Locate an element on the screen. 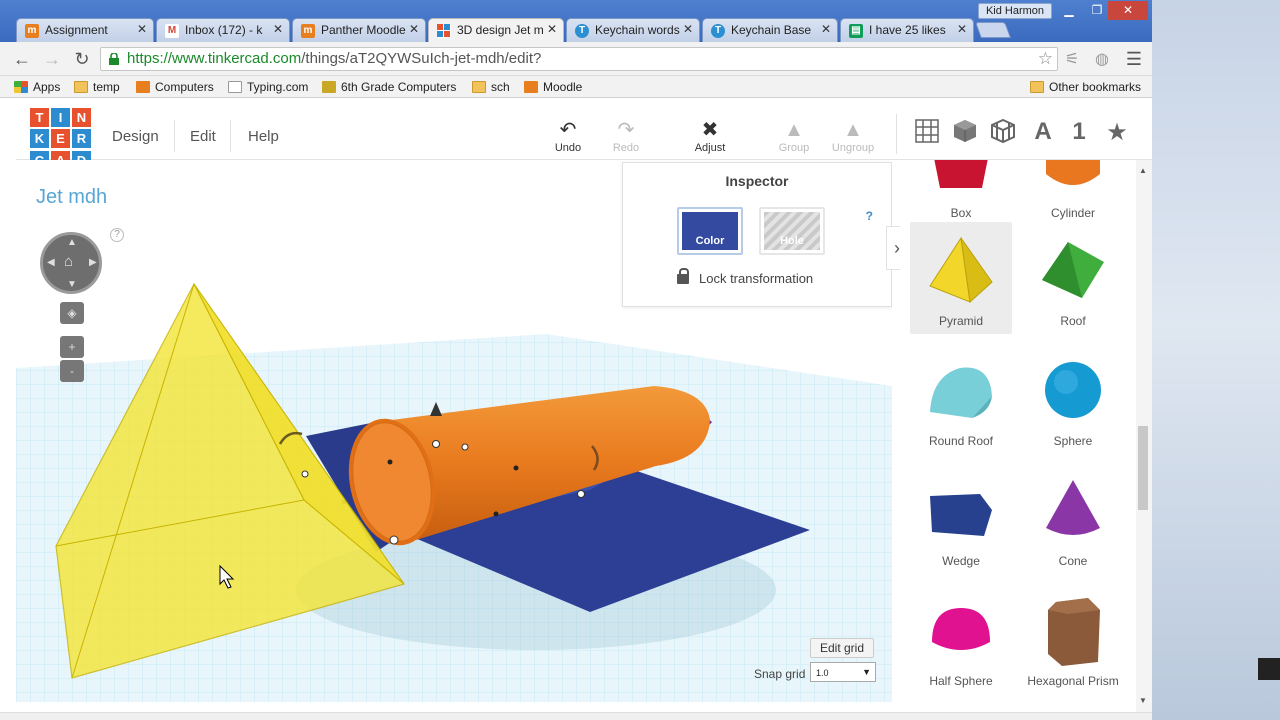  tinkercad-icon is located at coordinates (444, 31).